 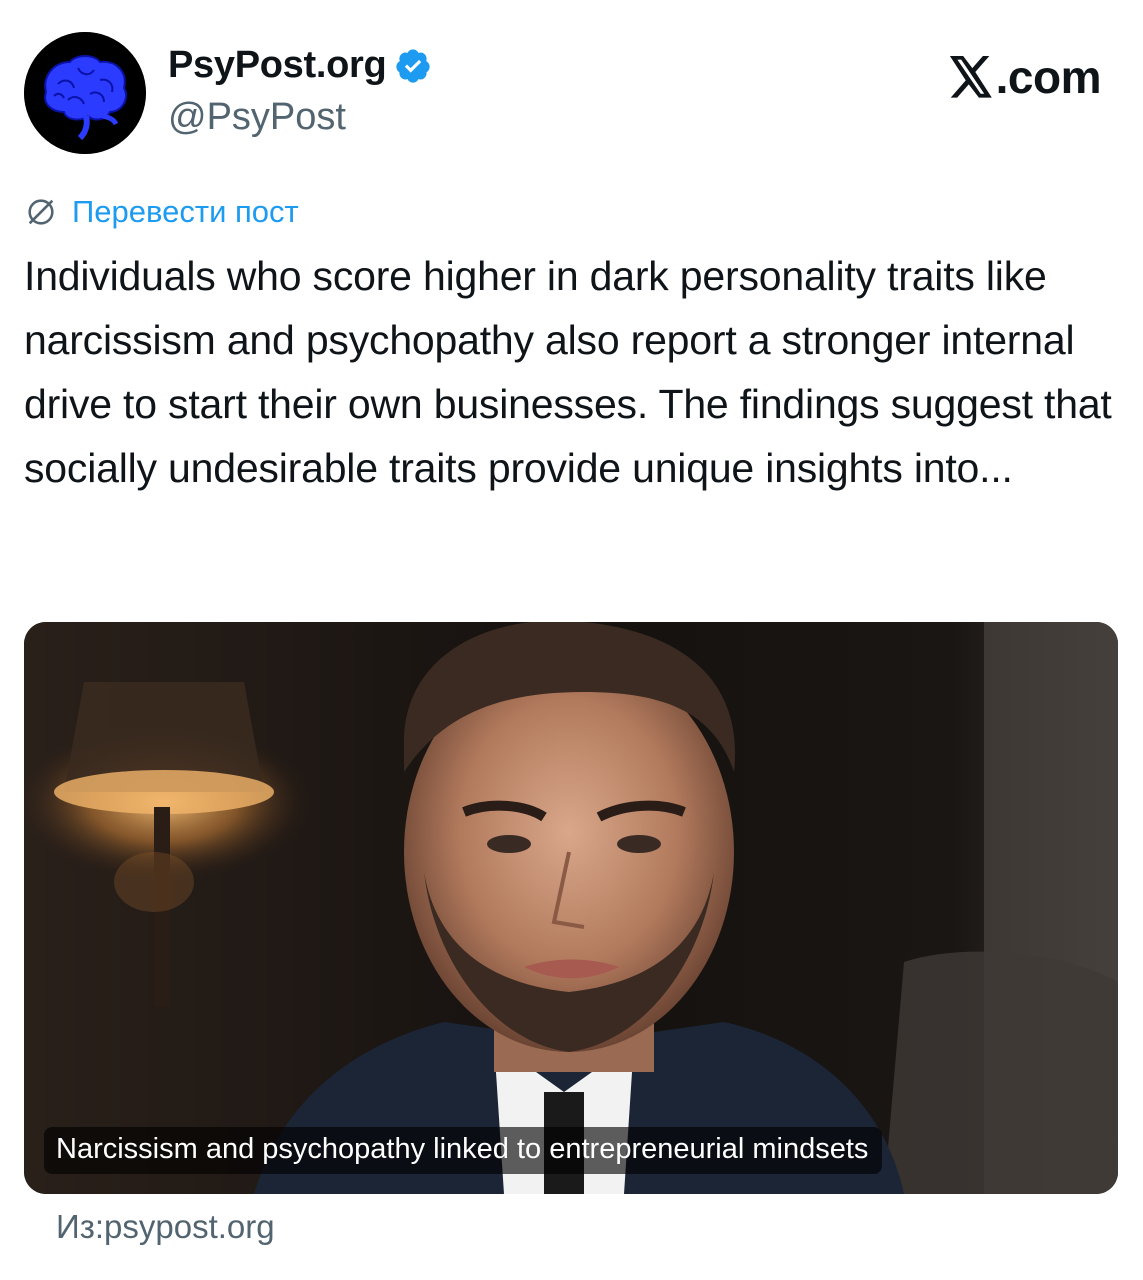 I want to click on x-brand: .com, so click(x=1025, y=77).